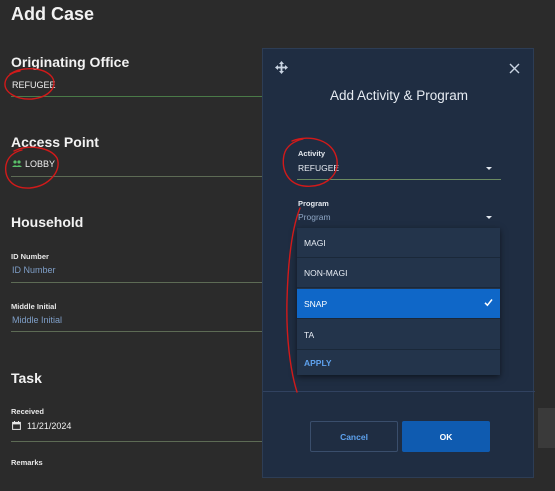  Describe the element at coordinates (137, 176) in the screenshot. I see `access-point-underline` at that location.